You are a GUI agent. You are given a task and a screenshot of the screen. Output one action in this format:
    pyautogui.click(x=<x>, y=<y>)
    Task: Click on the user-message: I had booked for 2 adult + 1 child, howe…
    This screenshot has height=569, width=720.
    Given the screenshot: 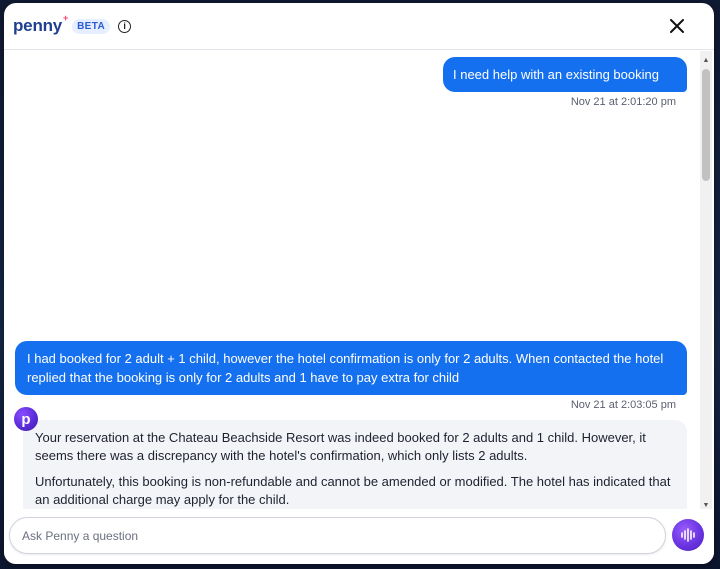 What is the action you would take?
    pyautogui.click(x=351, y=368)
    